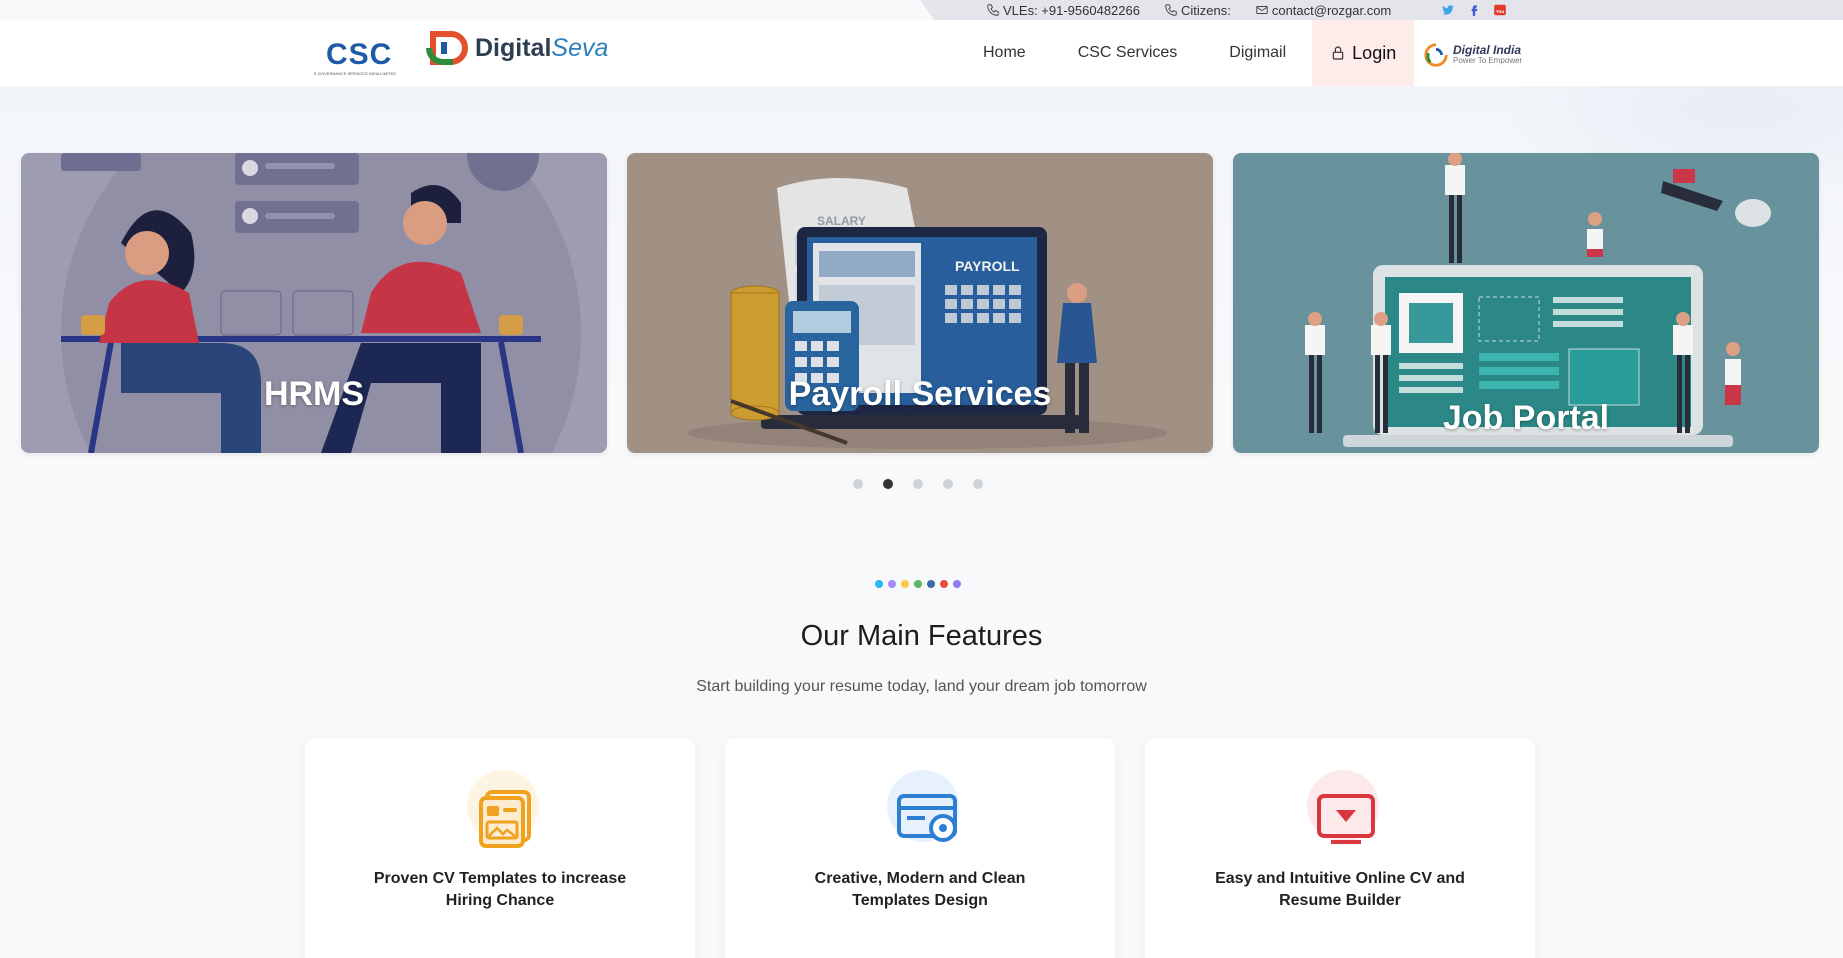 This screenshot has width=1843, height=958. I want to click on contact-email-text: contact@rozgar.com, so click(1331, 10).